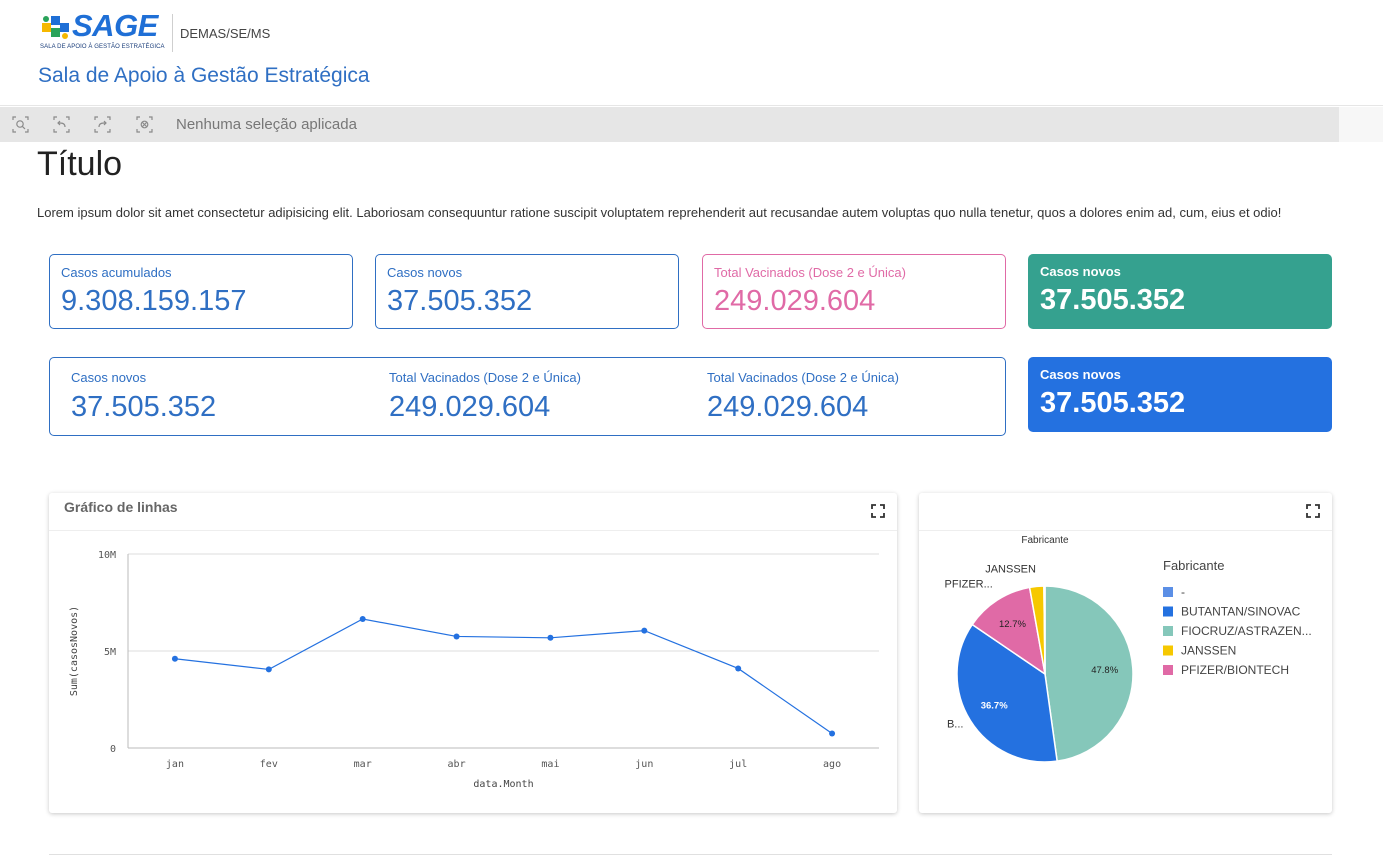  What do you see at coordinates (550, 764) in the screenshot?
I see `x-tick-label: mai` at bounding box center [550, 764].